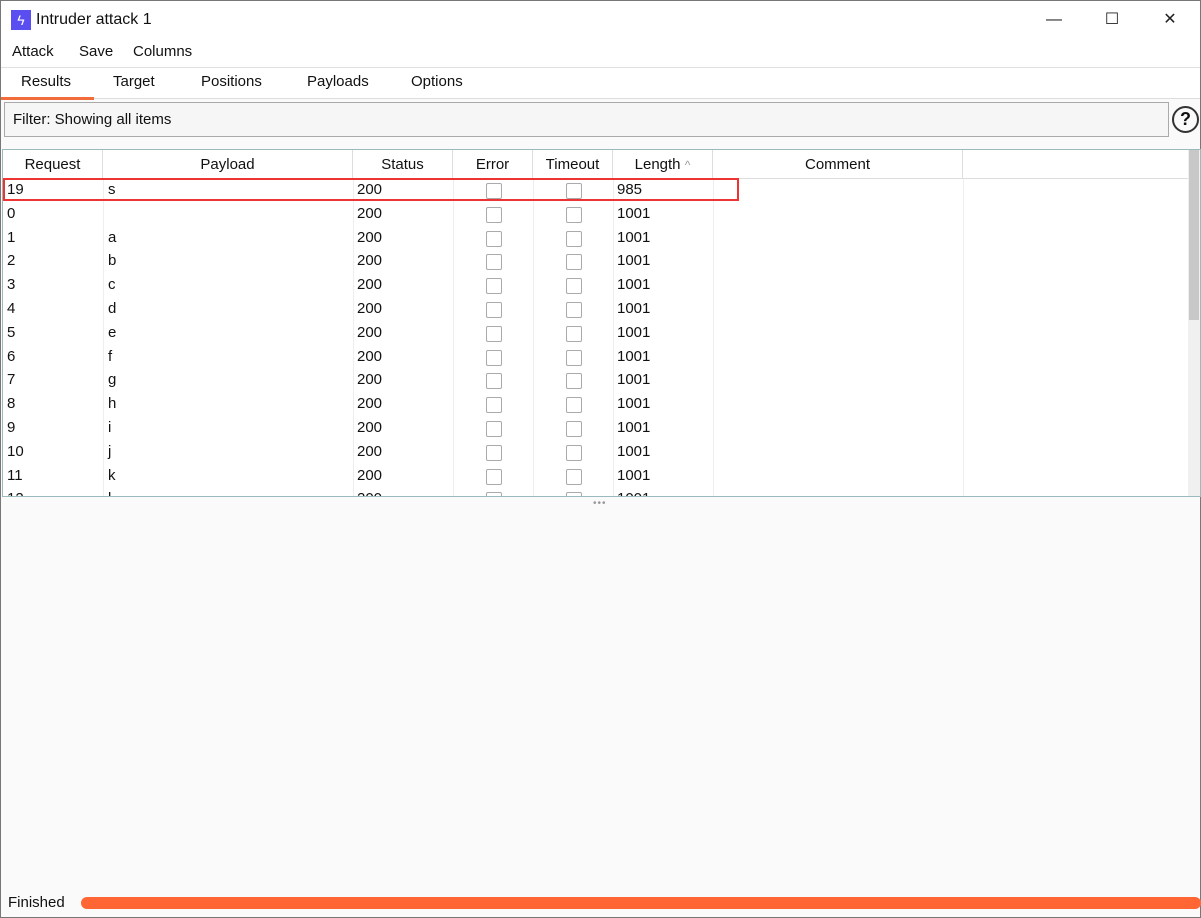 The height and width of the screenshot is (918, 1201). What do you see at coordinates (15, 451) in the screenshot?
I see `request-cell: 10` at bounding box center [15, 451].